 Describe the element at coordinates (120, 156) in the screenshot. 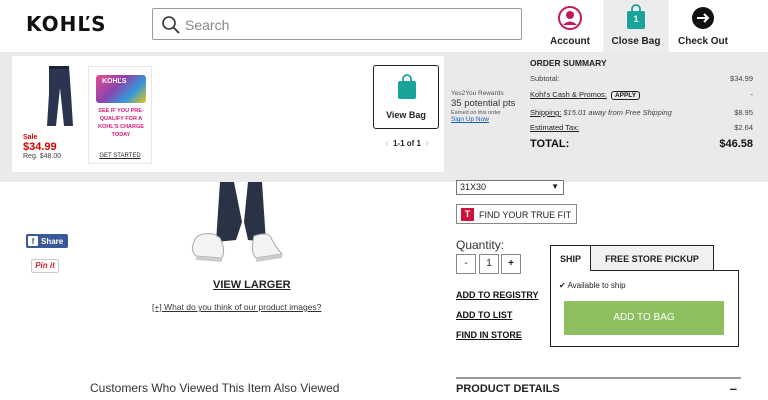

I see `get-started-link: GET STARTED` at that location.